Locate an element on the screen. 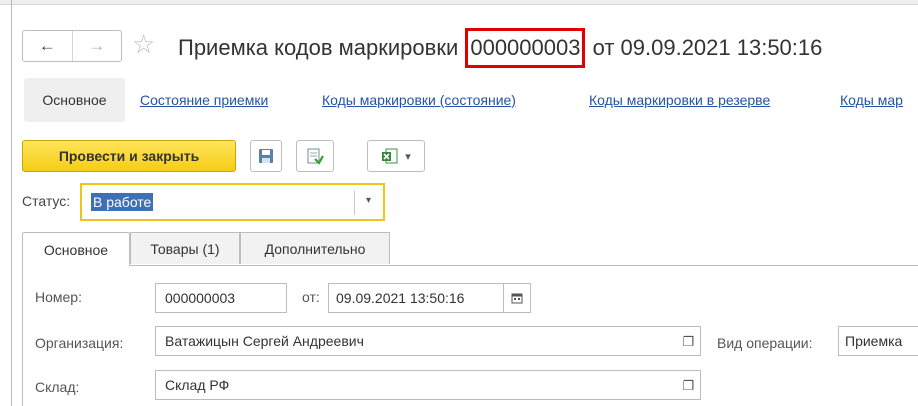 The image size is (918, 406). section-tab-acceptance-status: Состояние приемки is located at coordinates (204, 100).